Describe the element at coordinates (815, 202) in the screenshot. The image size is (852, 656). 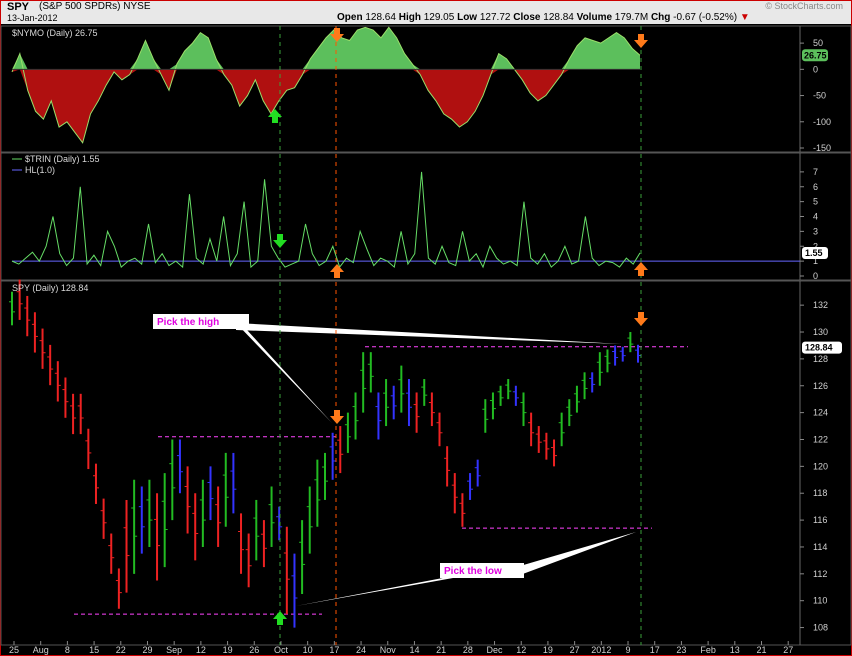
I see `y-tick-label: 5` at that location.